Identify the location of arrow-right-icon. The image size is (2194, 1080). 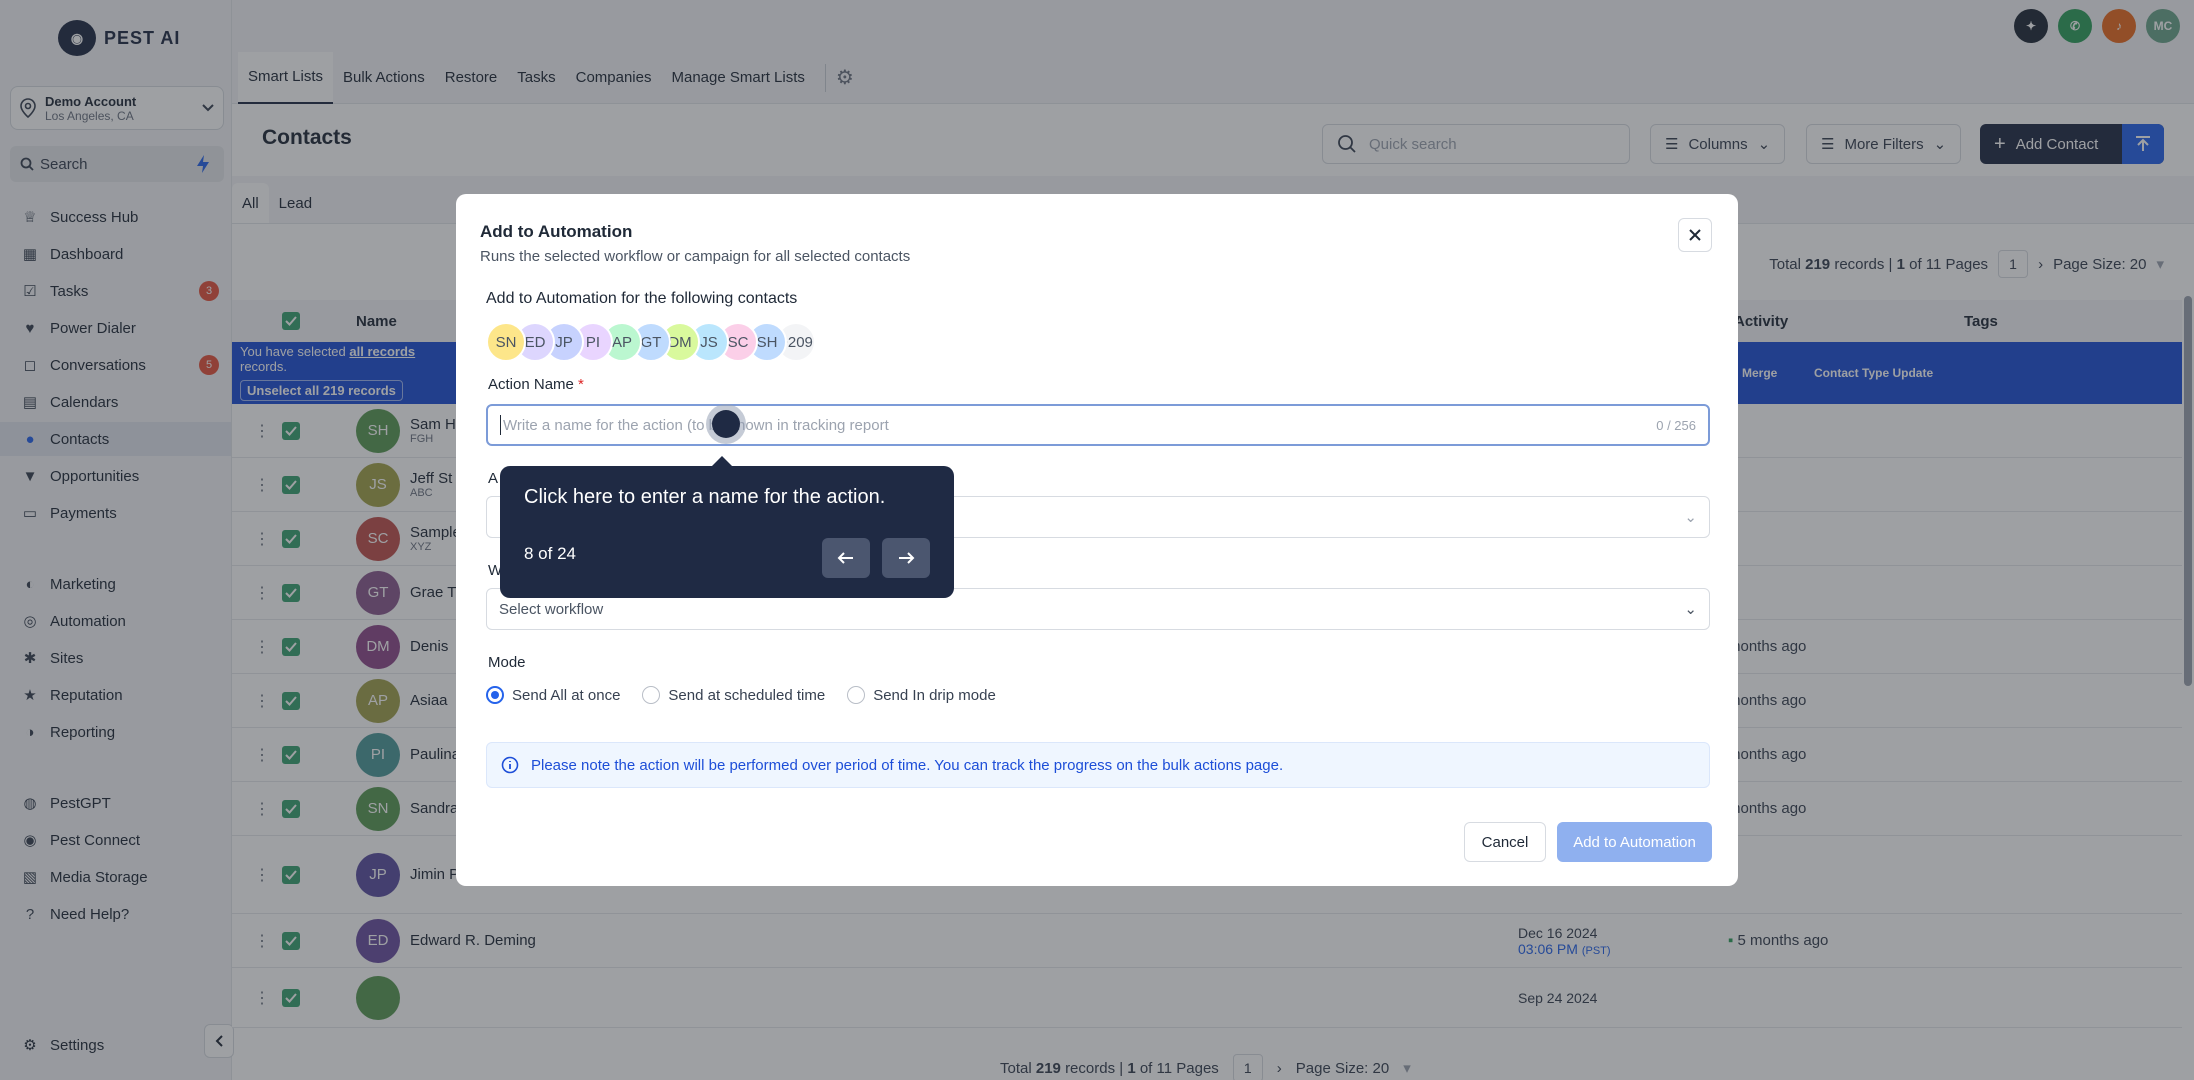
(907, 558).